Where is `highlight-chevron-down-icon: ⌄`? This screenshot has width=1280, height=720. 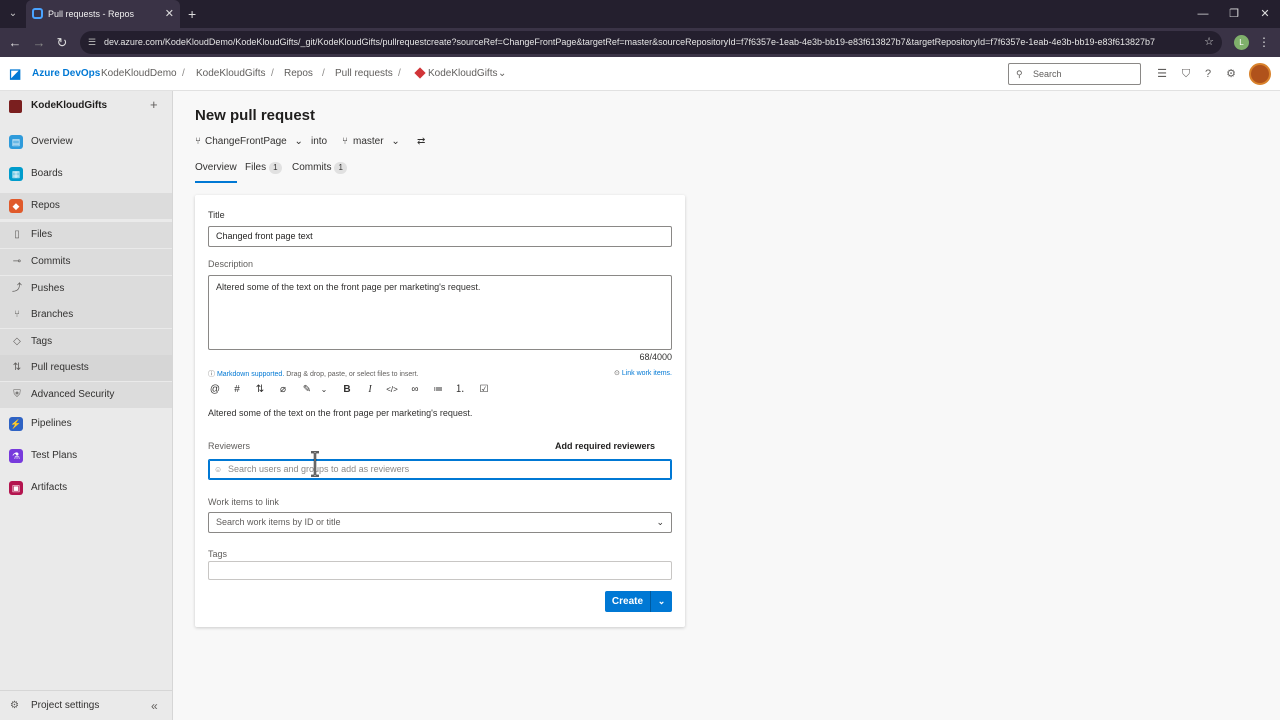 highlight-chevron-down-icon: ⌄ is located at coordinates (324, 390).